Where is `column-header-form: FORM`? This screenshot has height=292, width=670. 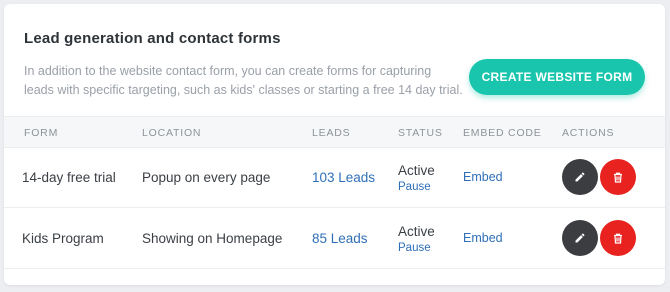
column-header-form: FORM is located at coordinates (41, 133).